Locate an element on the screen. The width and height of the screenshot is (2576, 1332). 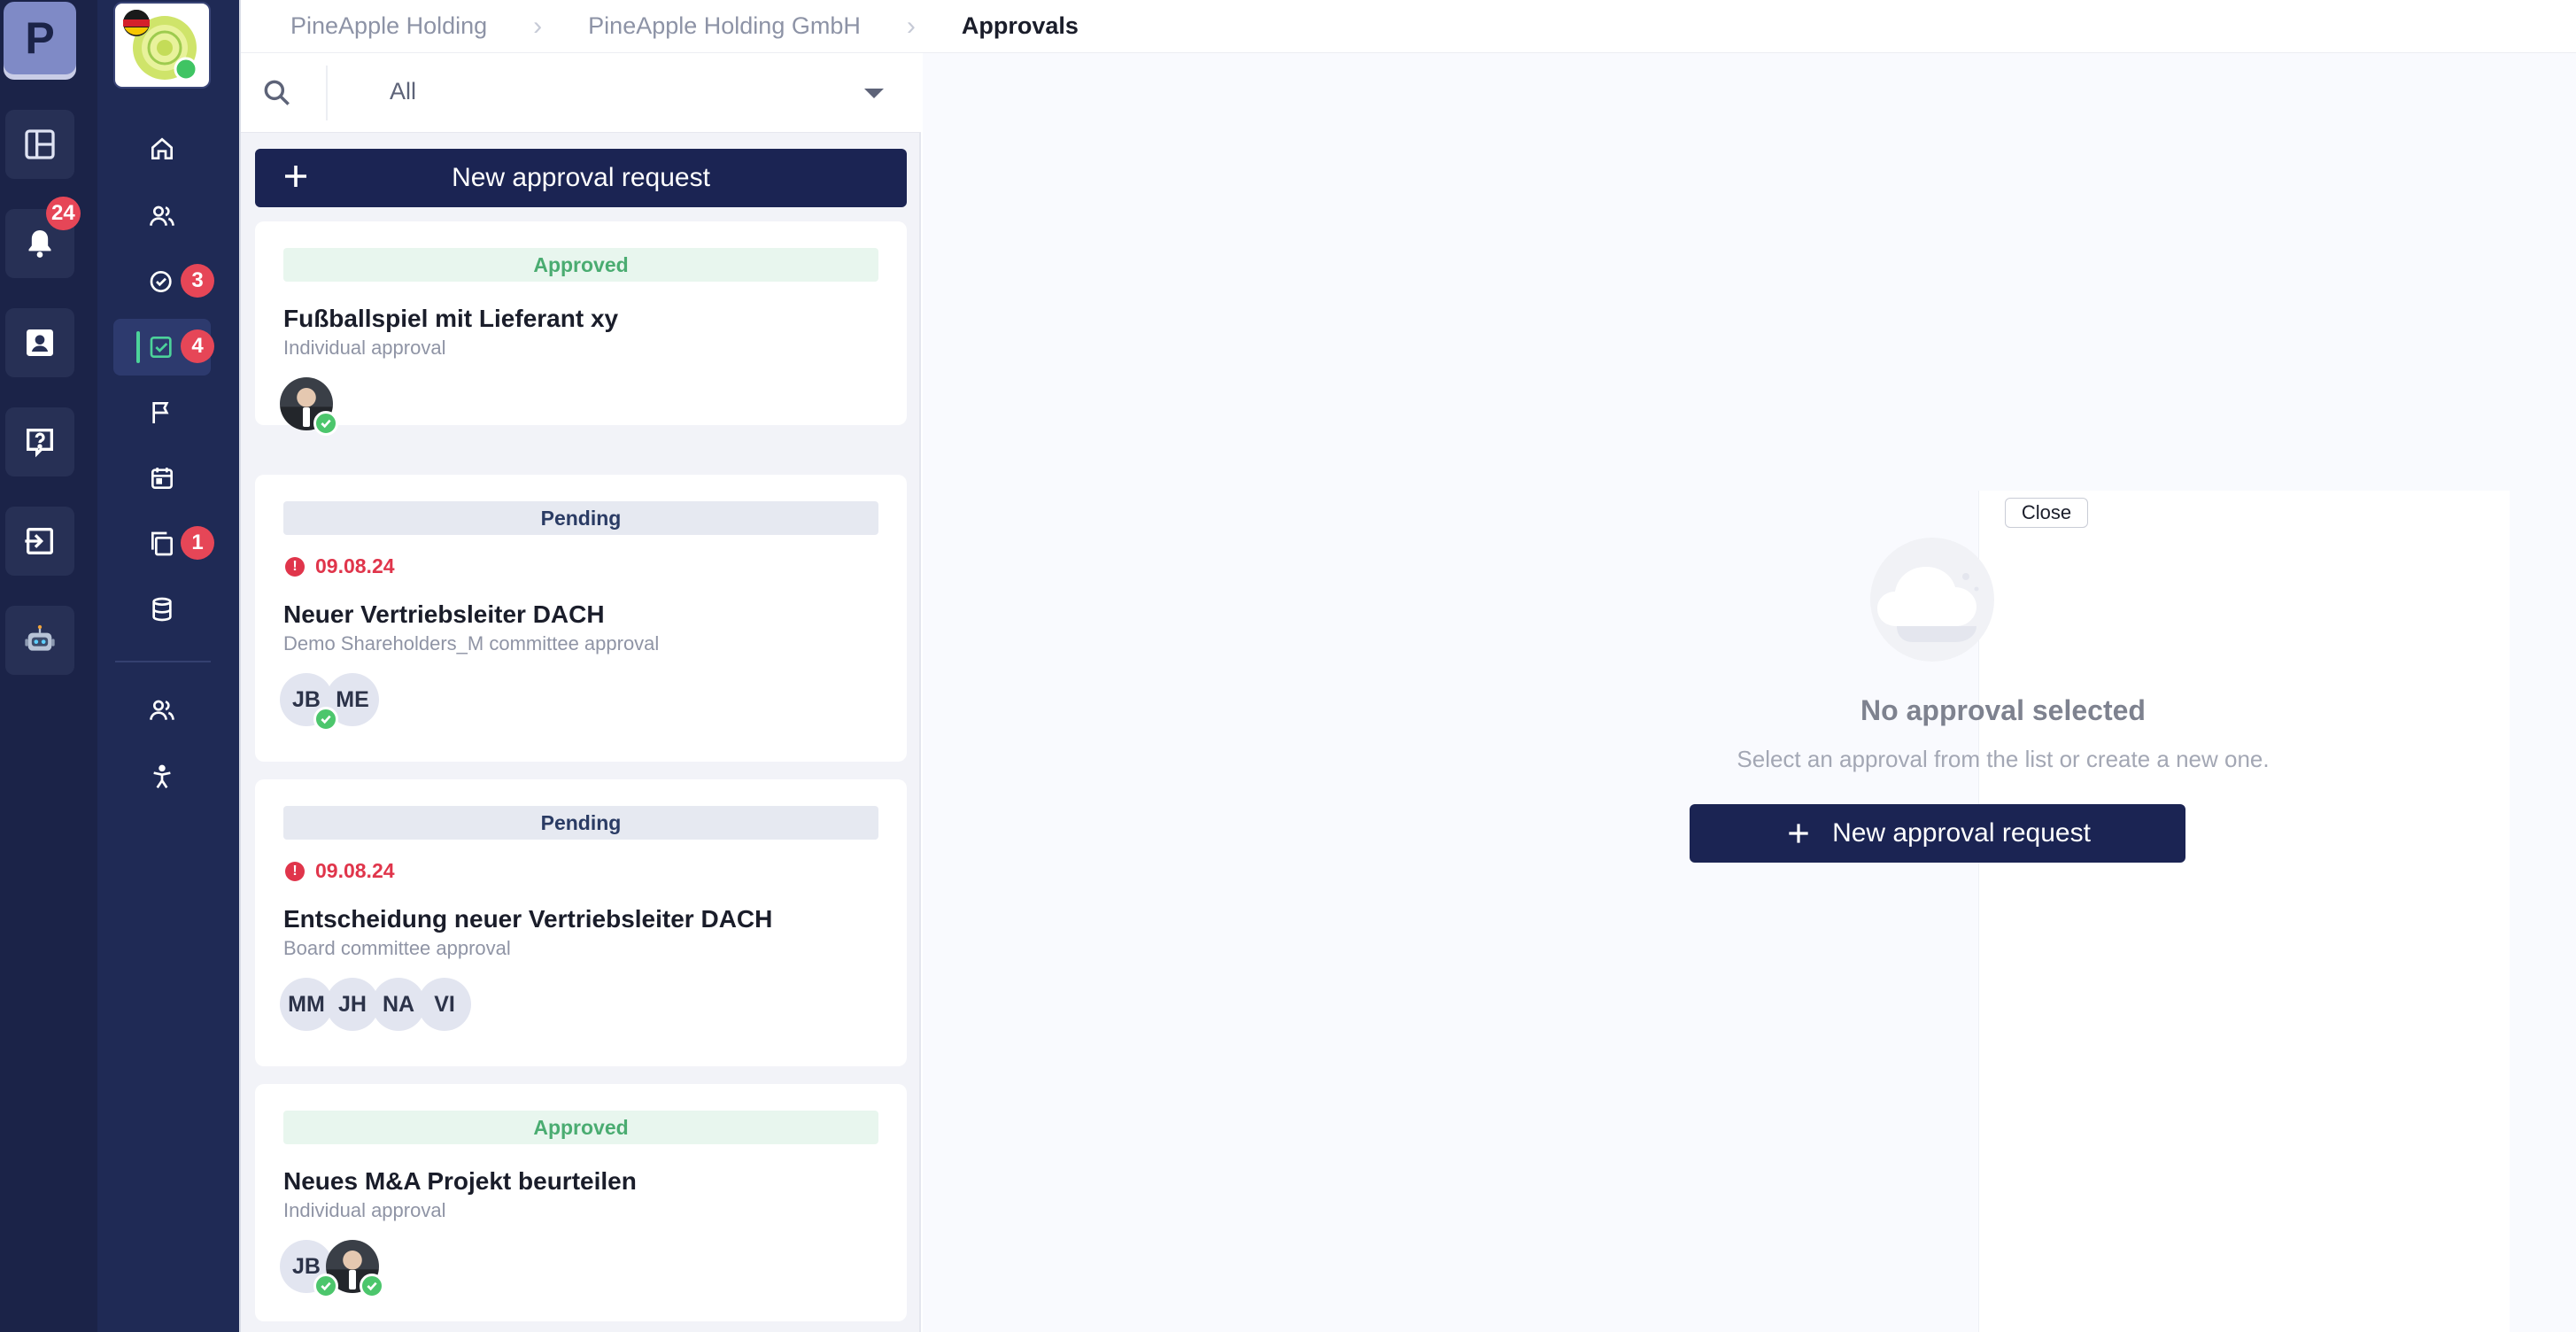
notifications-button: 24 is located at coordinates (43, 237).